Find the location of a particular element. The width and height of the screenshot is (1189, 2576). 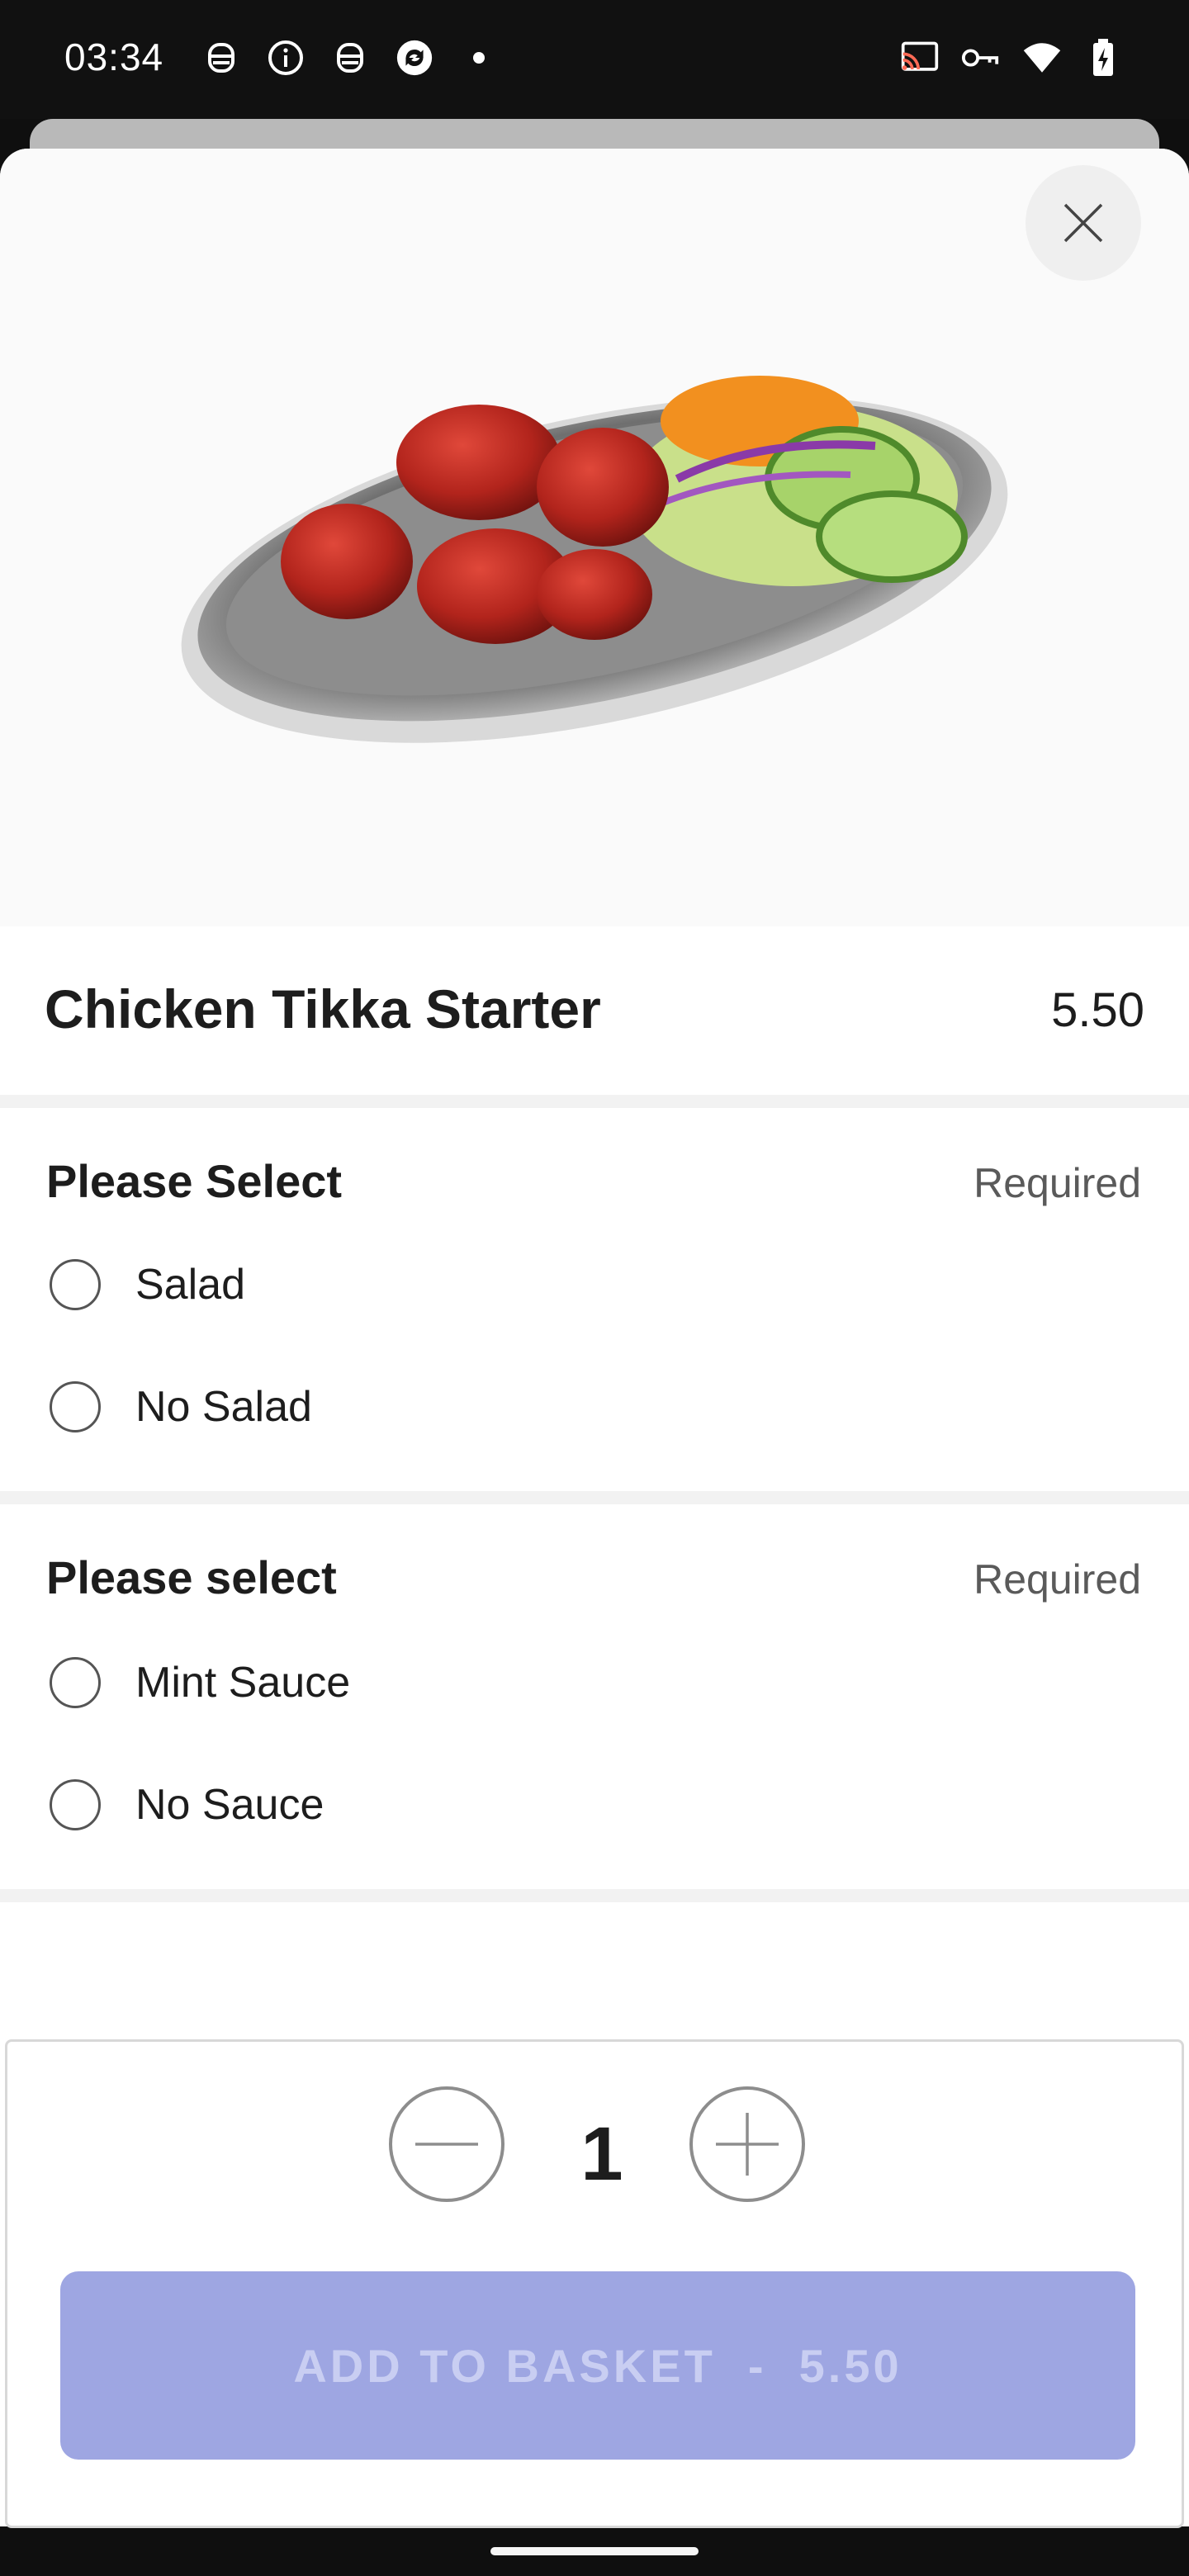

plus-icon is located at coordinates (747, 2144).